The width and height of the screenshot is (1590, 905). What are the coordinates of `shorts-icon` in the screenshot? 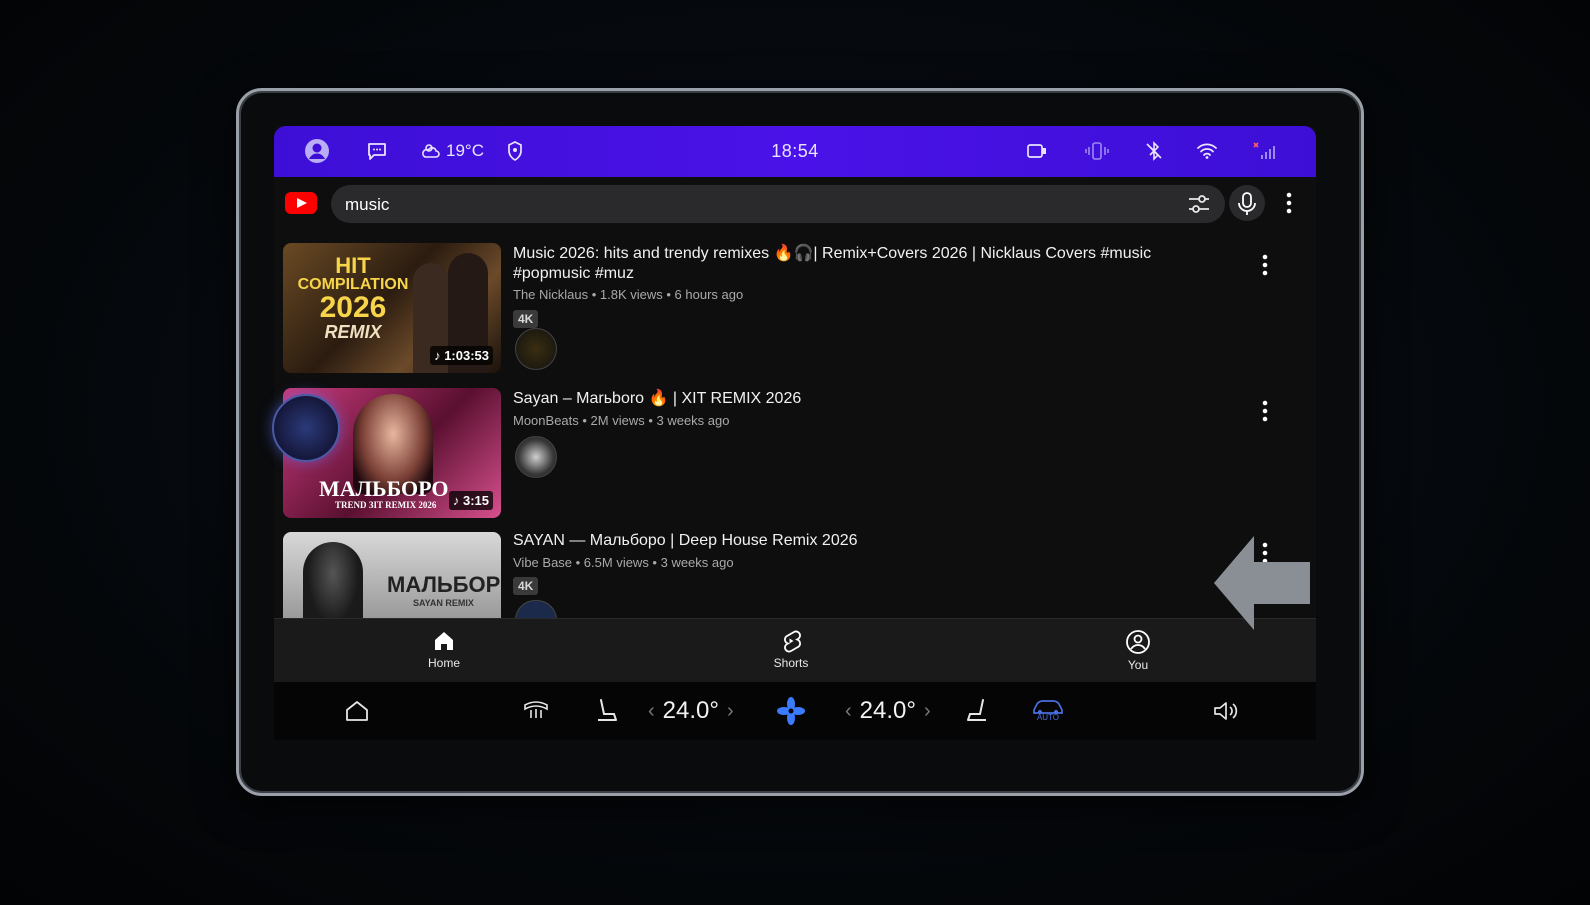 It's located at (792, 641).